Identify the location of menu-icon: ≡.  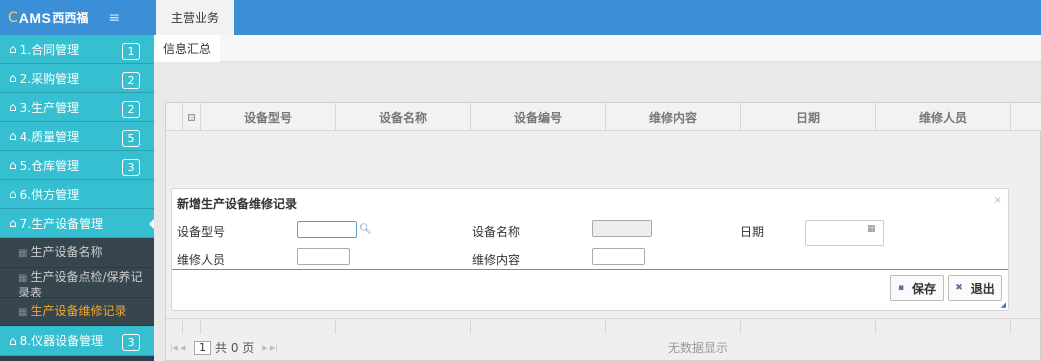
(114, 18).